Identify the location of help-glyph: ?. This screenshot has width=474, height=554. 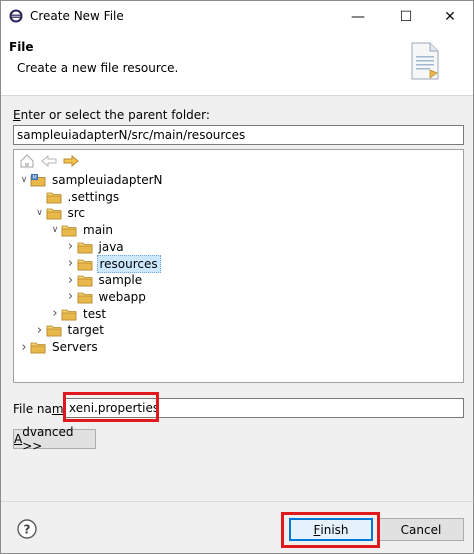
(27, 530).